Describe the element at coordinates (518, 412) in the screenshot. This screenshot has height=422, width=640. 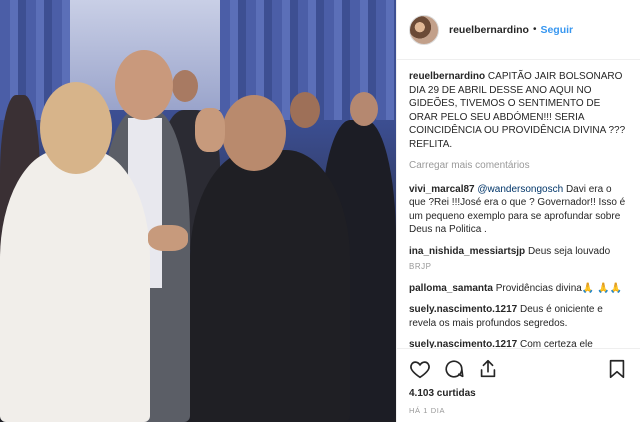
I see `post-date: HÁ 1 DIA` at that location.